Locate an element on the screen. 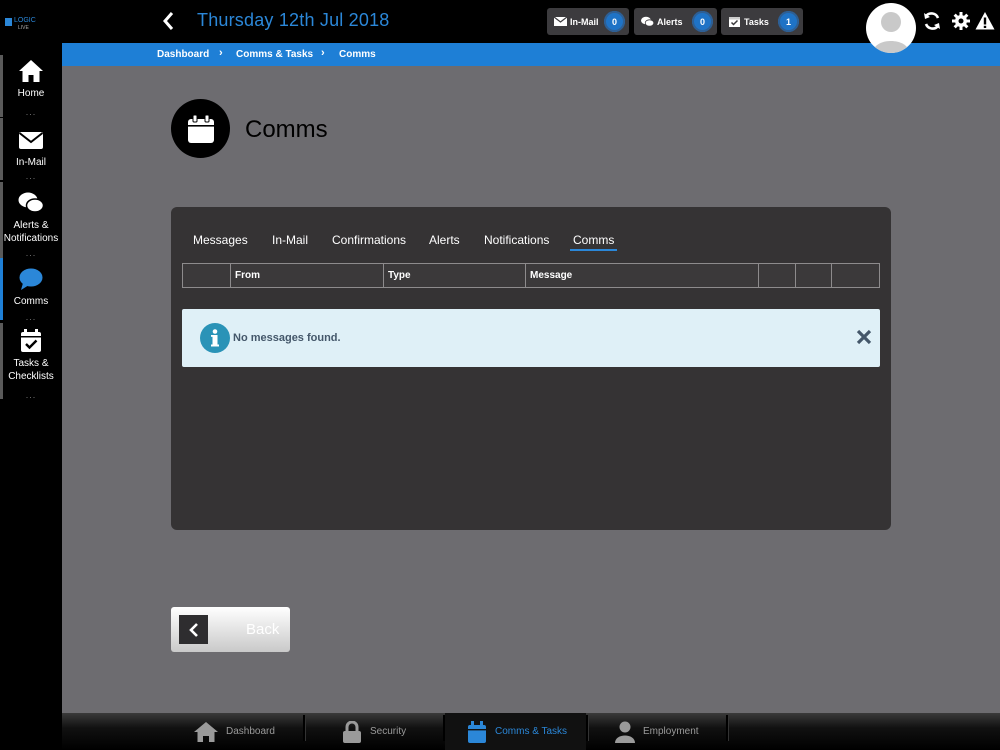 Image resolution: width=1000 pixels, height=750 pixels. bottom-nav-comms-tasks: Comms & Tasks is located at coordinates (515, 731).